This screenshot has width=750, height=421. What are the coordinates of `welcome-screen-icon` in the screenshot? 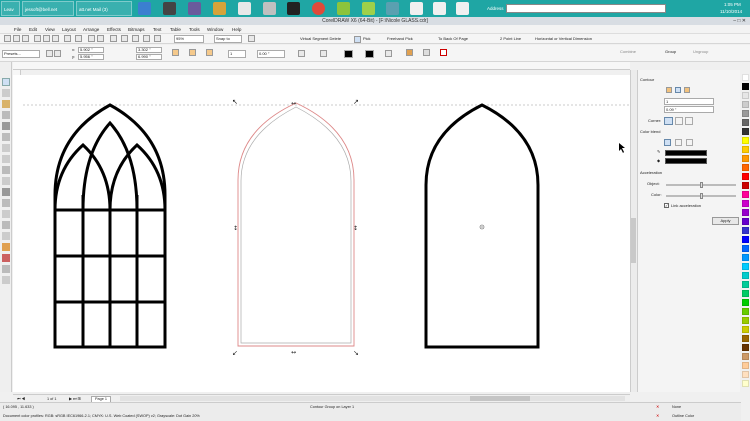 It's located at (135, 38).